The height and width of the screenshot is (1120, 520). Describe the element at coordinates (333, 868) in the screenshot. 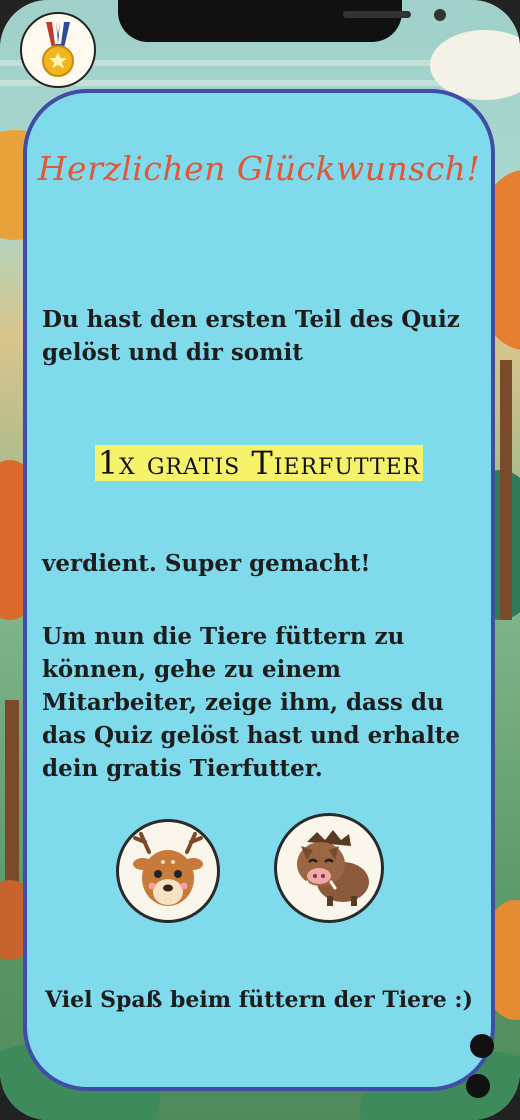

I see `boar-icon` at that location.